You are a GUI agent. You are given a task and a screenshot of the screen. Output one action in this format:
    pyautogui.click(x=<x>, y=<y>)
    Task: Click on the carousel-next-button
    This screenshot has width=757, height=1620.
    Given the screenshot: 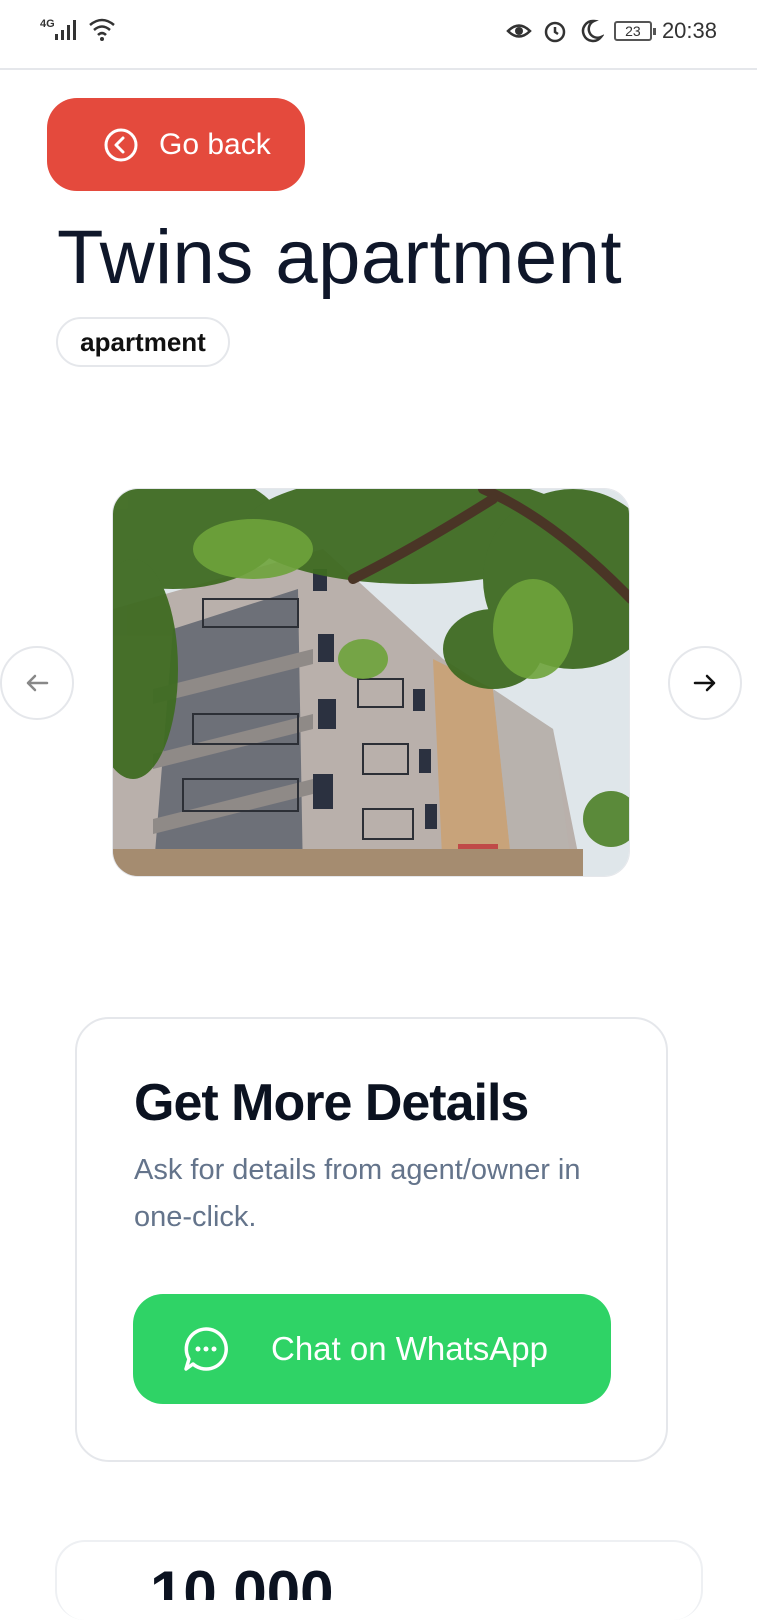 What is the action you would take?
    pyautogui.click(x=705, y=683)
    